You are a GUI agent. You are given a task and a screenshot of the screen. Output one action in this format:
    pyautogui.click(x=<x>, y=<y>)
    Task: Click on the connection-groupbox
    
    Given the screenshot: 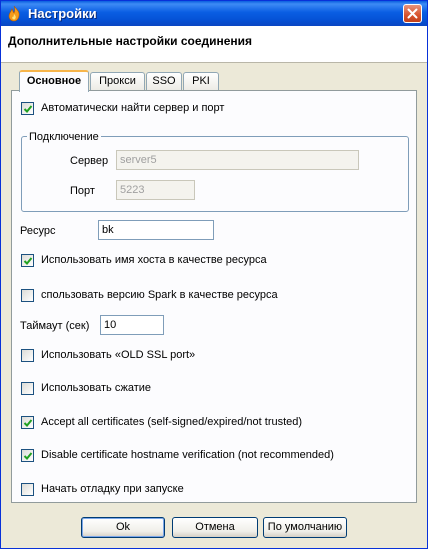 What is the action you would take?
    pyautogui.click(x=215, y=174)
    